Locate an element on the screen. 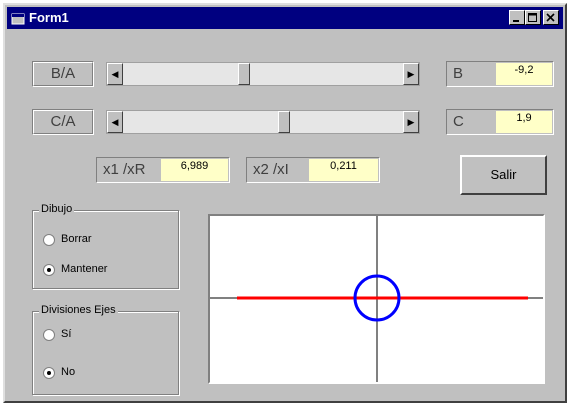 The width and height of the screenshot is (577, 408). x1-field: x1 /xR 6,989 is located at coordinates (163, 170).